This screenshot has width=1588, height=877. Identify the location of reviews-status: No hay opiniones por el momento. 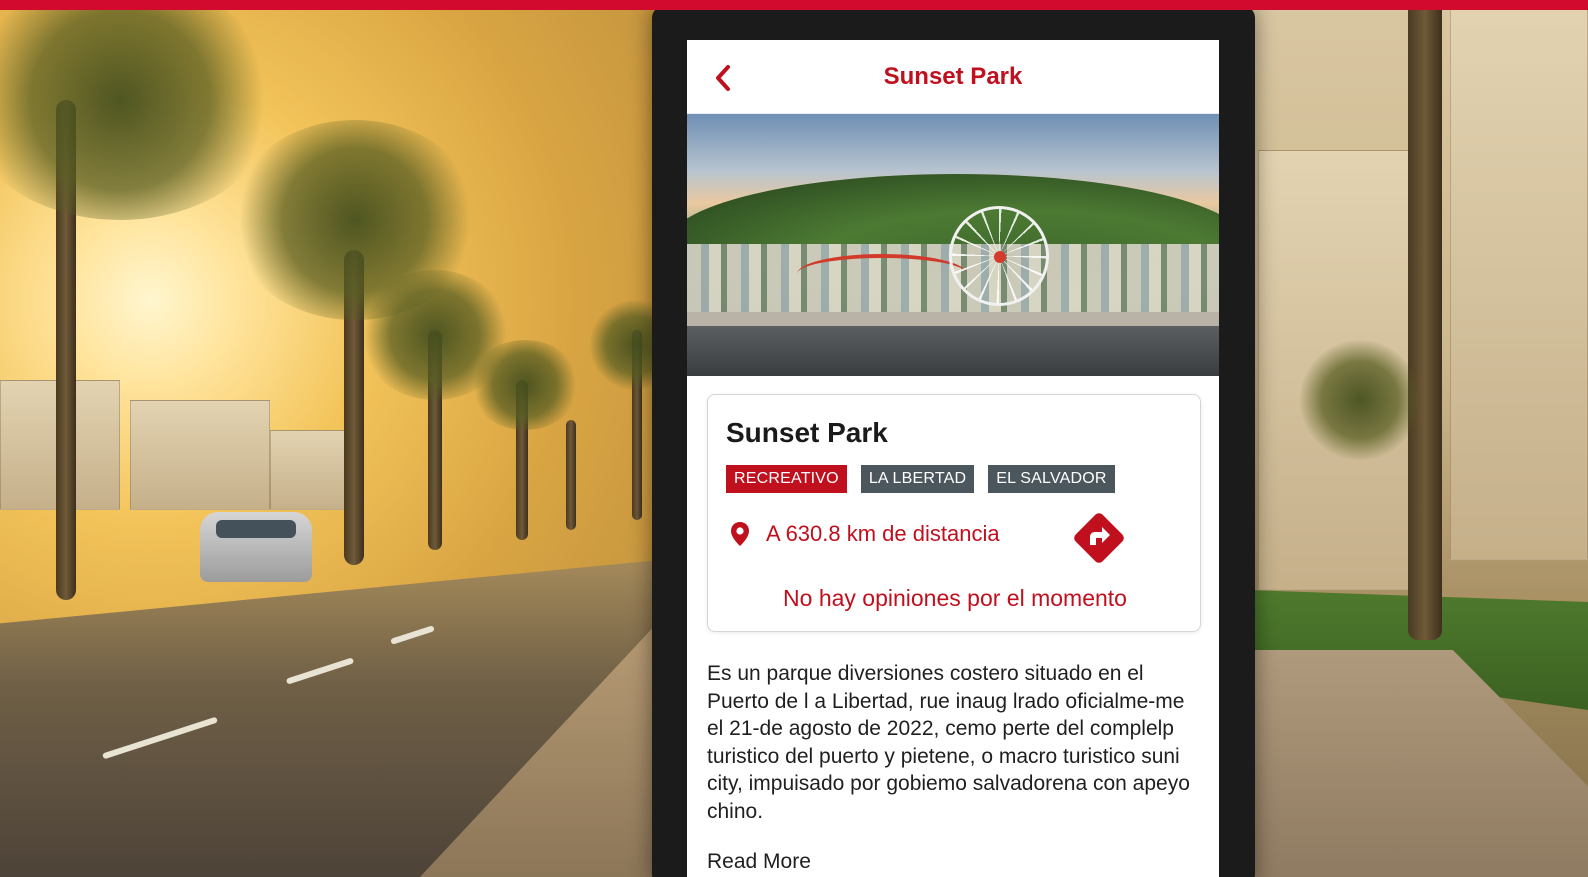
(955, 598).